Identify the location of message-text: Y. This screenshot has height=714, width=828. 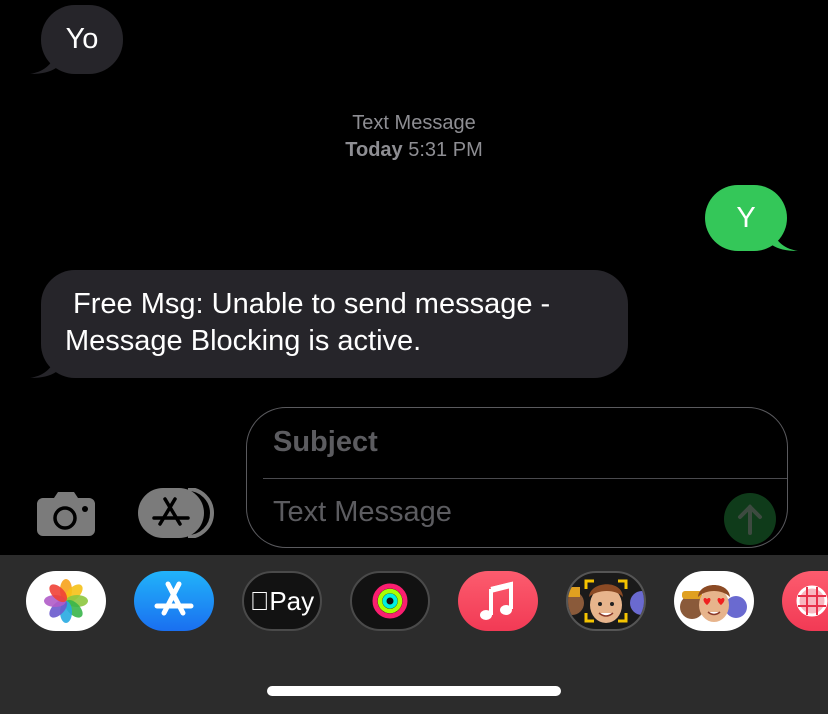
(746, 218).